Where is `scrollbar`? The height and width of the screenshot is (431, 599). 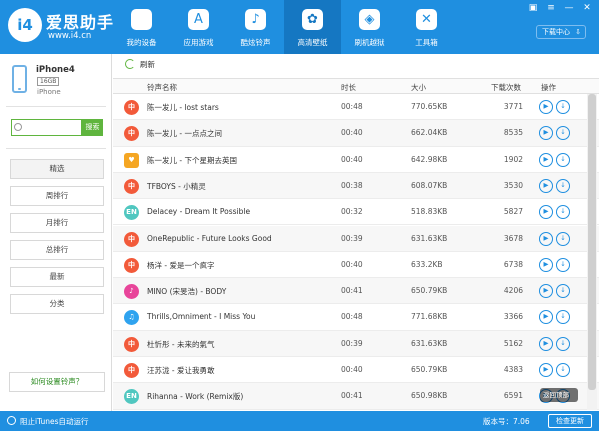
scrollbar is located at coordinates (592, 252).